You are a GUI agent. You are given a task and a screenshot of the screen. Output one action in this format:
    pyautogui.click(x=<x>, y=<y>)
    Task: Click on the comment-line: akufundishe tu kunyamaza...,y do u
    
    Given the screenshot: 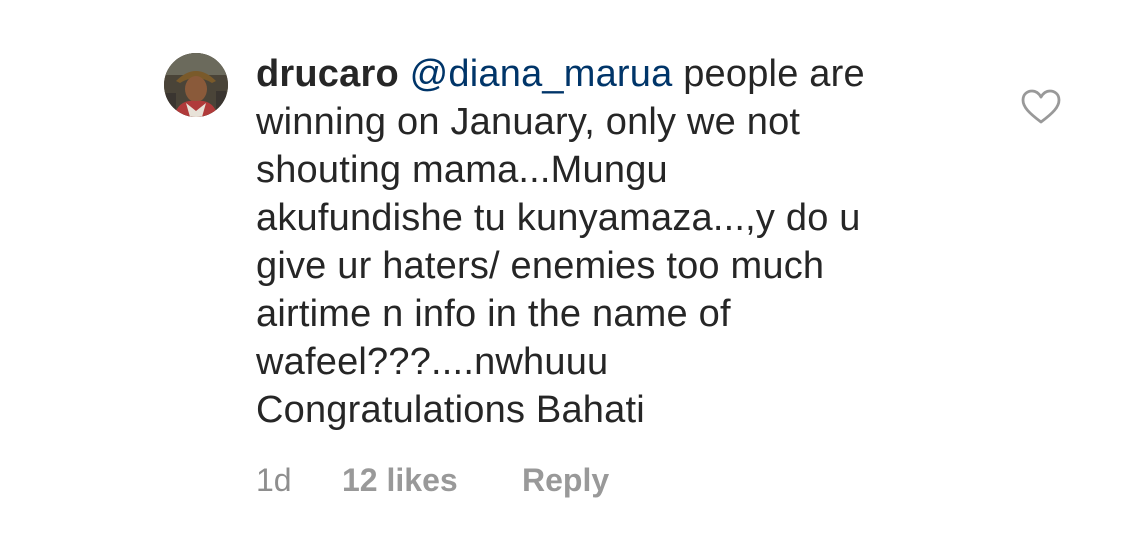 What is the action you would take?
    pyautogui.click(x=558, y=218)
    